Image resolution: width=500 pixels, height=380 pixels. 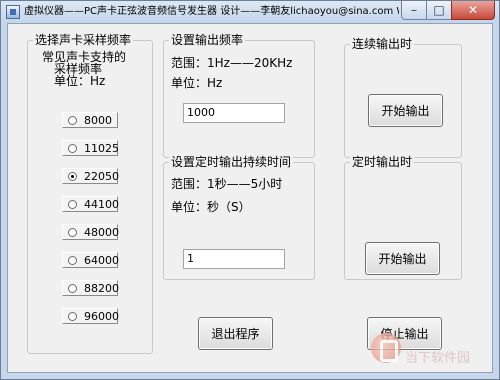 I want to click on sample-rate-option-label: 48000, so click(x=101, y=232).